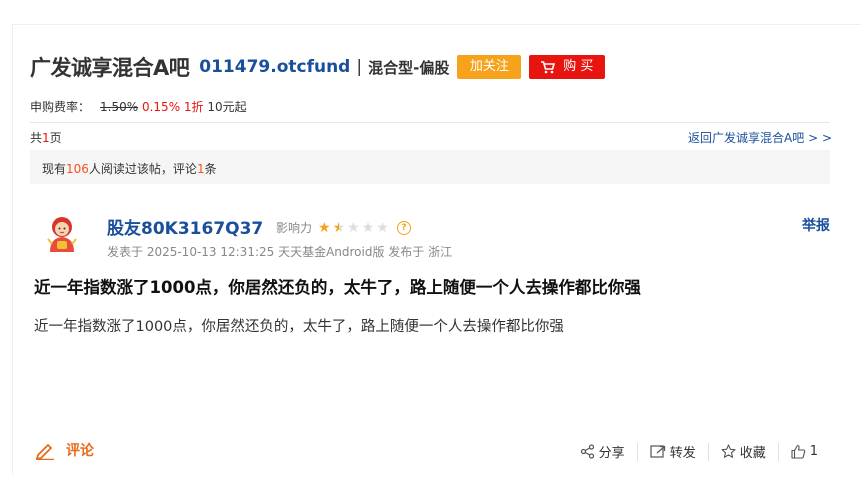 This screenshot has width=866, height=478. Describe the element at coordinates (119, 107) in the screenshot. I see `fee-original-rate: 1.50%` at that location.